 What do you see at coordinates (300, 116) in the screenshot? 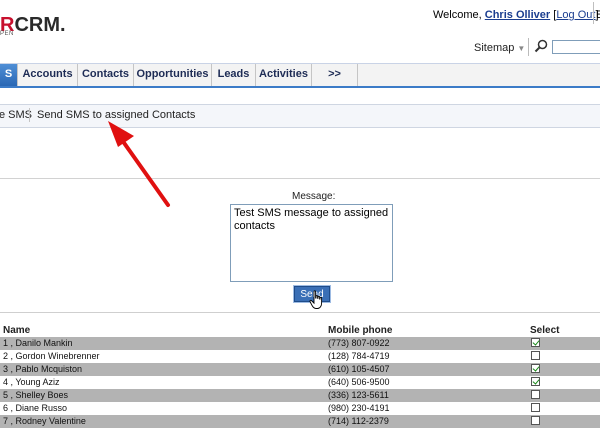
I see `sms-toolbar: e SMS Send SMS to assigned Contacts` at bounding box center [300, 116].